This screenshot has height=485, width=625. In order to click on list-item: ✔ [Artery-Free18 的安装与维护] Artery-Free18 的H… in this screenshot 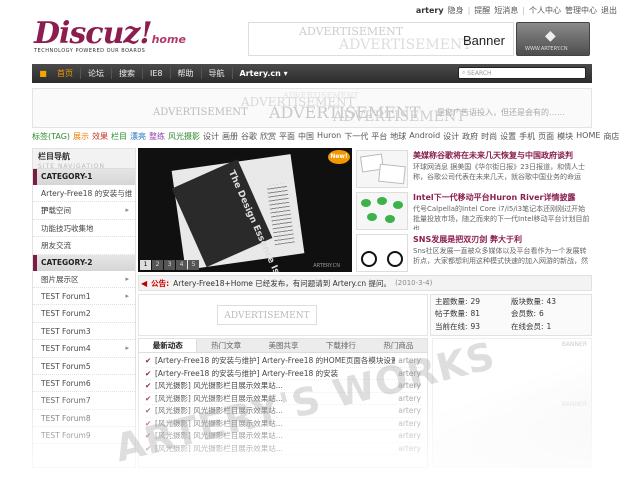, I will do `click(283, 361)`.